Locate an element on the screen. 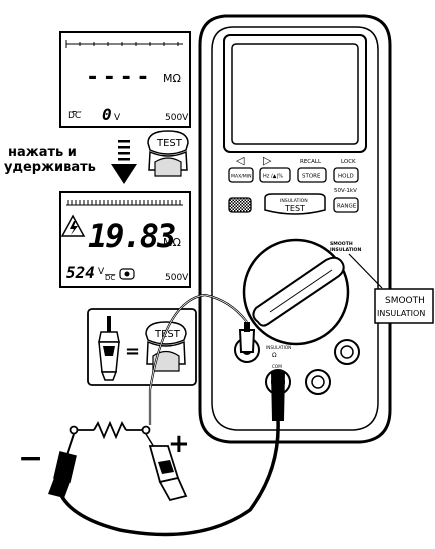  arrow-left-label: ◁ is located at coordinates (240, 160).